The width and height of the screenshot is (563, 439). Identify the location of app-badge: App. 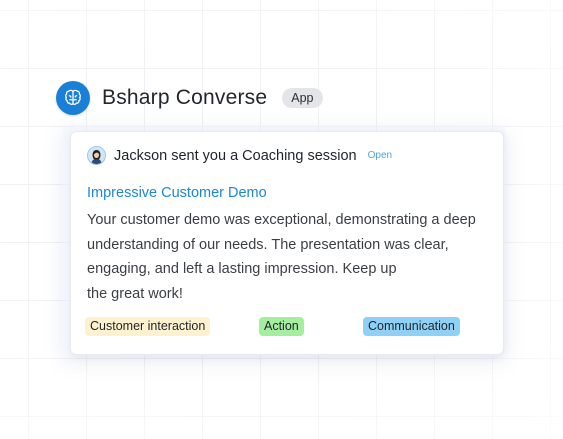
(302, 98).